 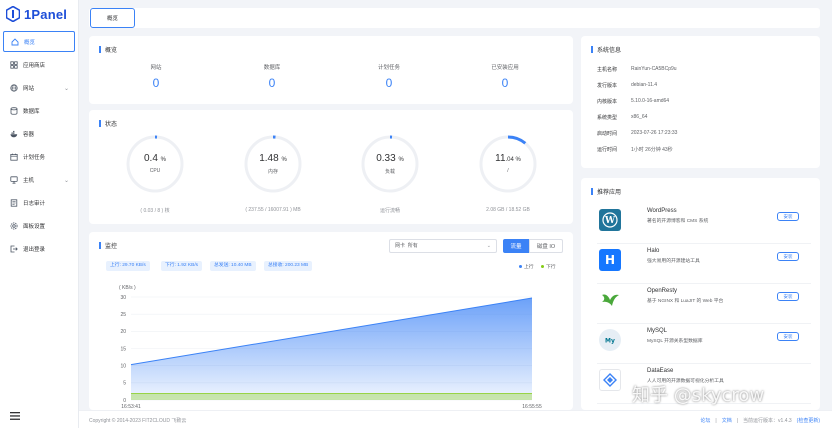 I want to click on sidebar-item-app-store: 应用商店, so click(x=39, y=65).